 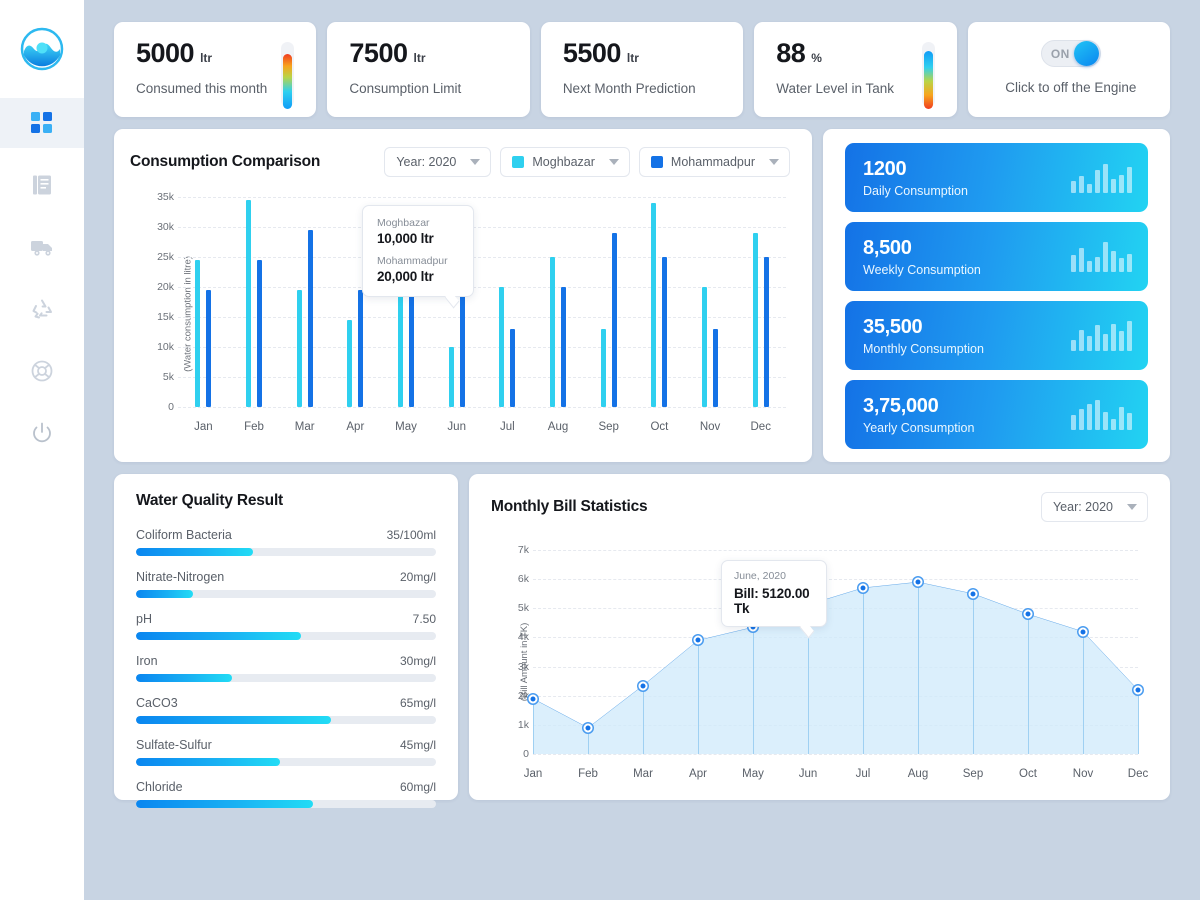 I want to click on x-axis-tick: Oct, so click(x=659, y=427).